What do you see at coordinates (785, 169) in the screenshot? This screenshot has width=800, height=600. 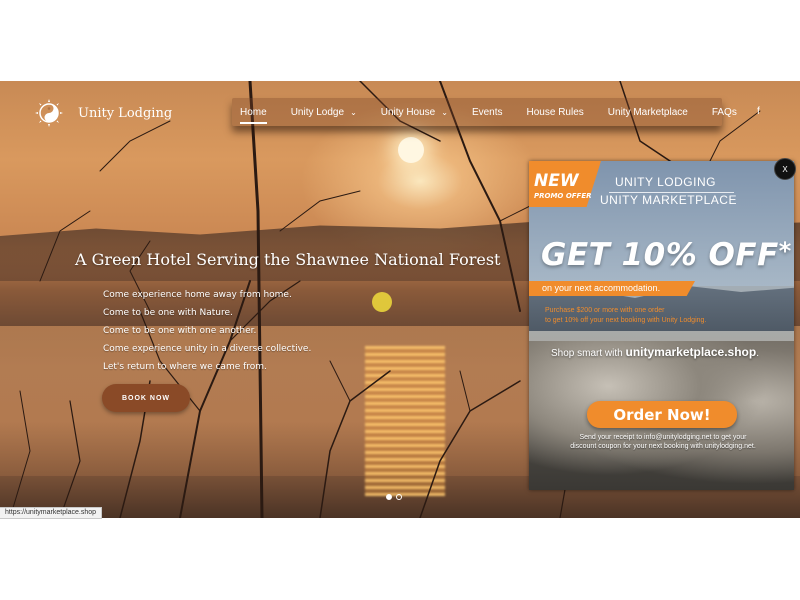 I see `close-popup-button: X` at bounding box center [785, 169].